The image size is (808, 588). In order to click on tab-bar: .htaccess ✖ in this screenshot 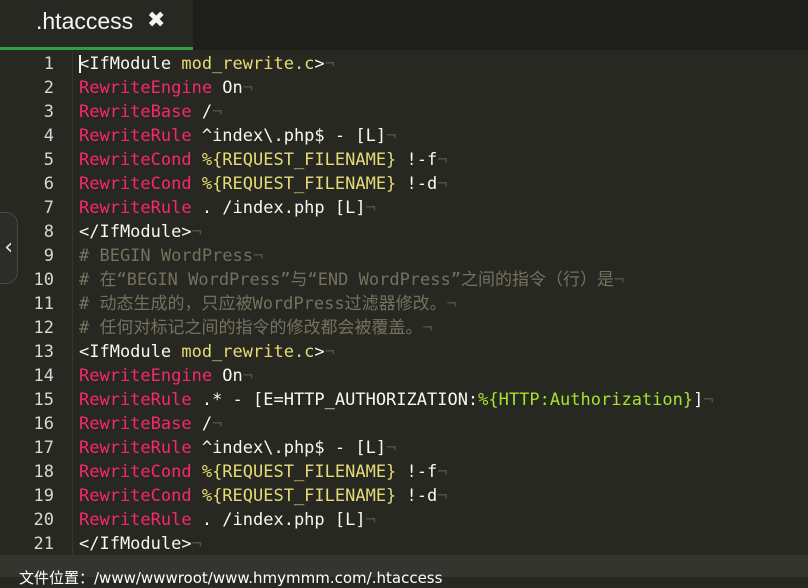, I will do `click(404, 25)`.